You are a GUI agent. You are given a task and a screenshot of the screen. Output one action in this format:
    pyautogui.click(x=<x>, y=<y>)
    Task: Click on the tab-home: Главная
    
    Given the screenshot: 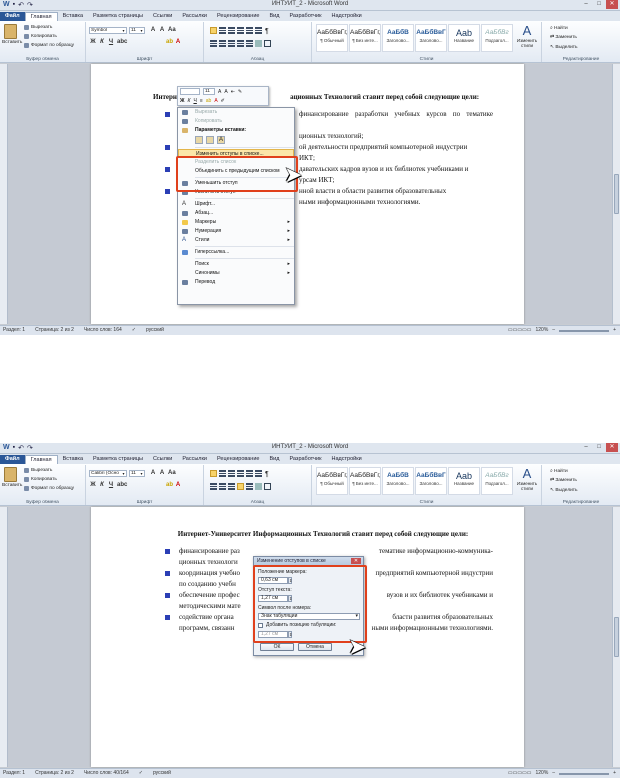 What is the action you would take?
    pyautogui.click(x=41, y=16)
    